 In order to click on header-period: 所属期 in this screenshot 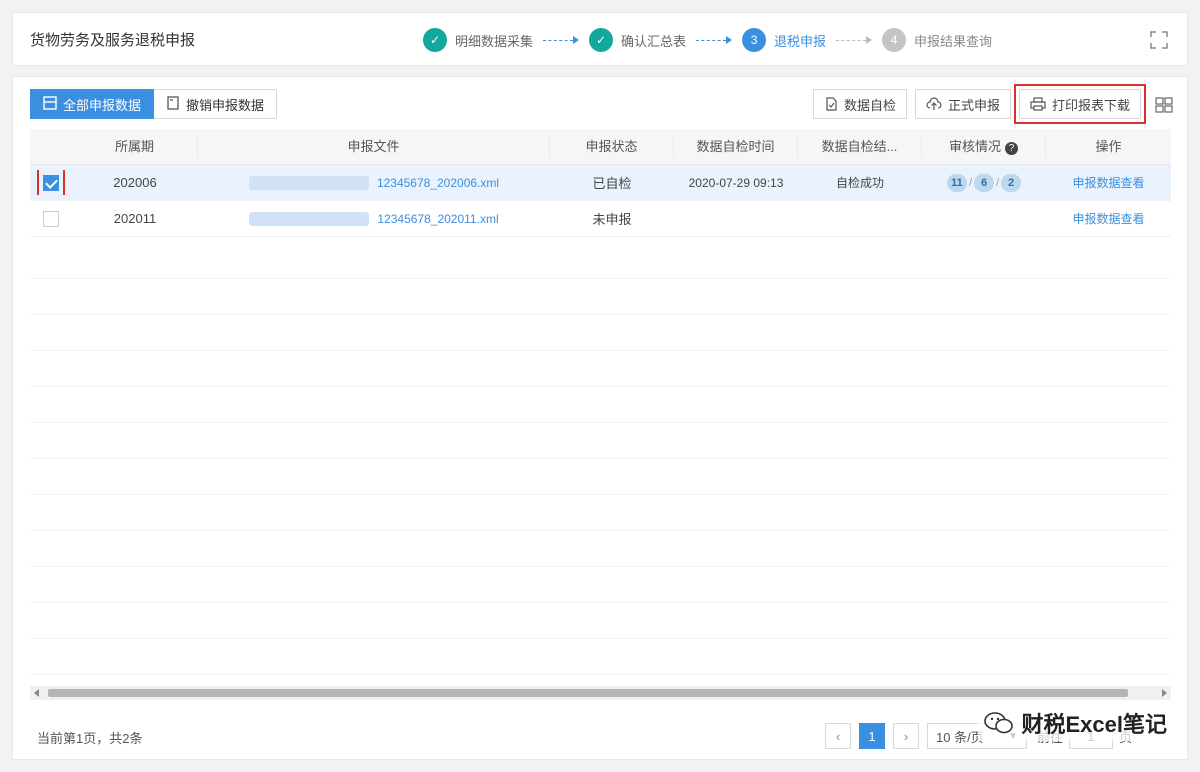, I will do `click(135, 146)`.